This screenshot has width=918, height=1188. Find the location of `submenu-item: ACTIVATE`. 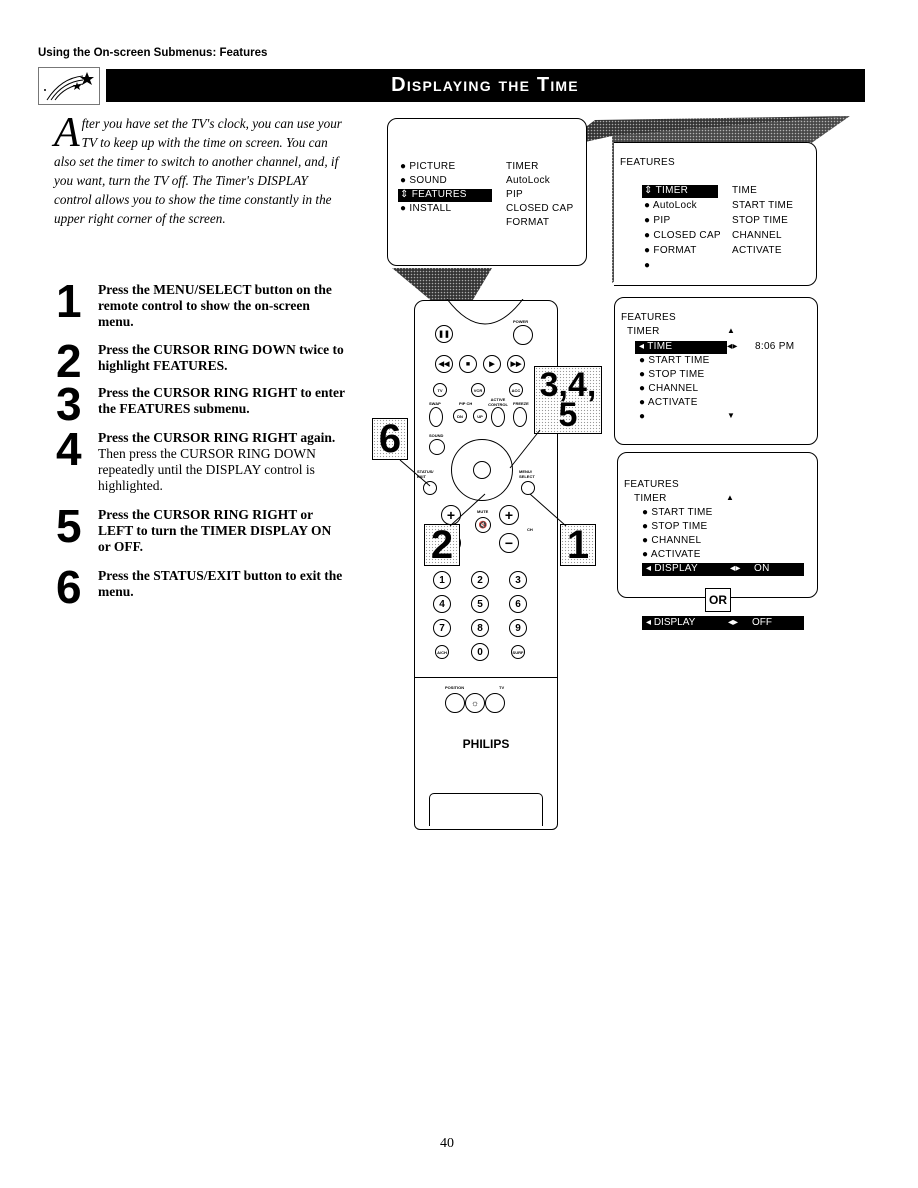

submenu-item: ACTIVATE is located at coordinates (757, 250).